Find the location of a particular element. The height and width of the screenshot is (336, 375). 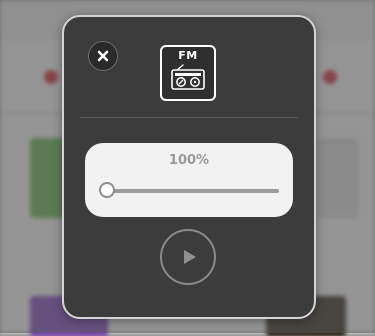

close-button is located at coordinates (103, 56).